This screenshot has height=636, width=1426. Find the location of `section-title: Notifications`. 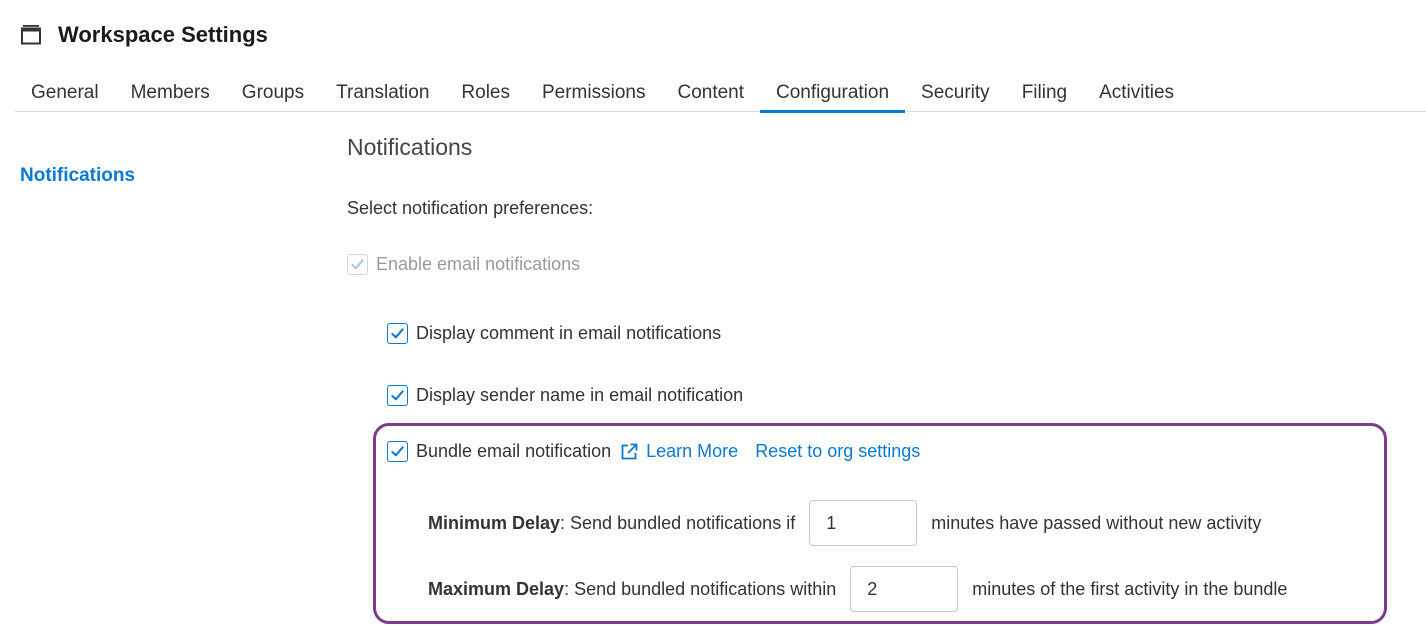

section-title: Notifications is located at coordinates (410, 147).